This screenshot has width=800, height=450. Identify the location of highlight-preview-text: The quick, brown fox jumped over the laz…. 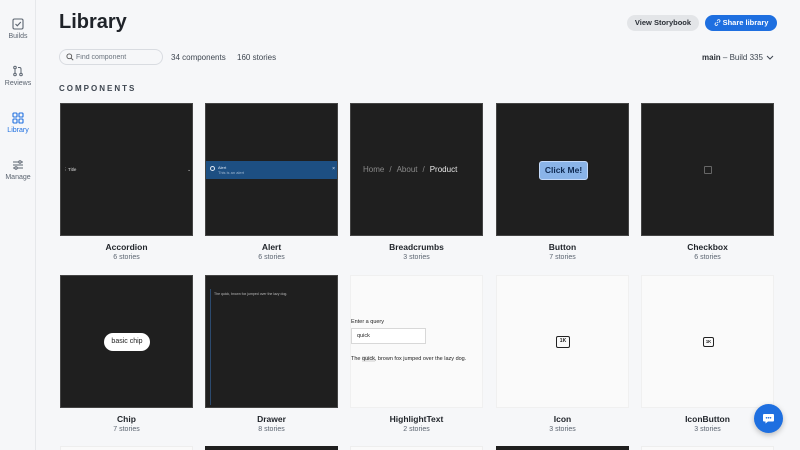
(409, 359).